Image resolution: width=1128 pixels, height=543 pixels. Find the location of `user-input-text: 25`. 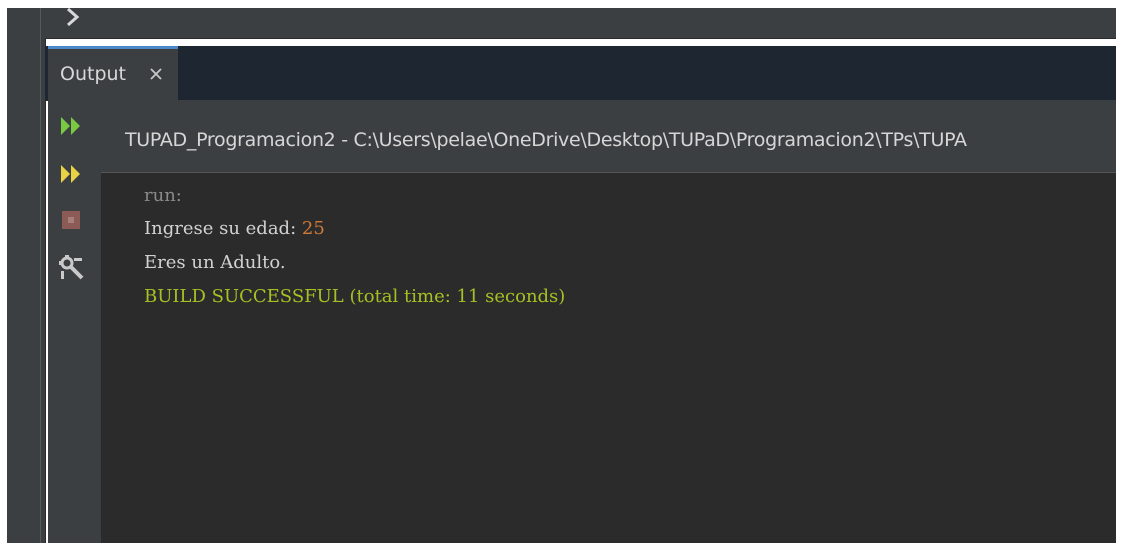

user-input-text: 25 is located at coordinates (313, 228).